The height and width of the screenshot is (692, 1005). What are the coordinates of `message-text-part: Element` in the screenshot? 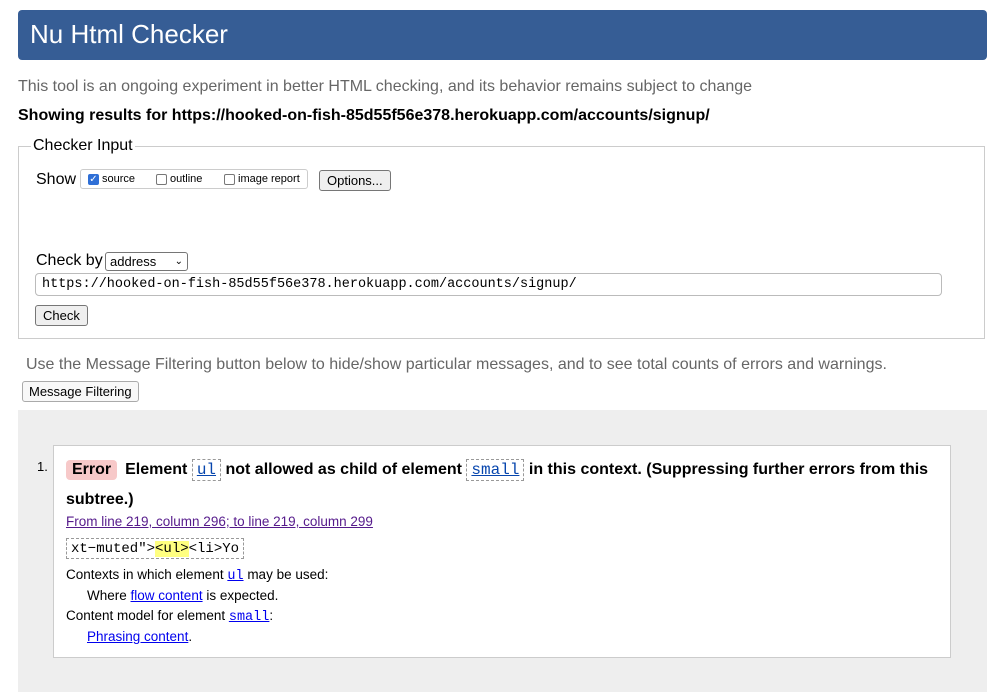 It's located at (156, 469).